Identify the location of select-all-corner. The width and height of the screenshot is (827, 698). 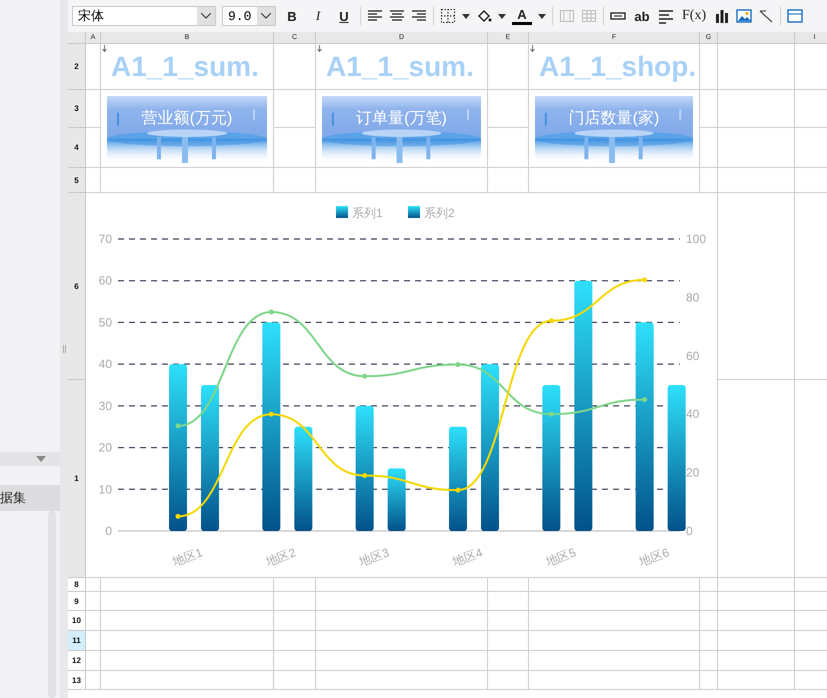
(77, 38).